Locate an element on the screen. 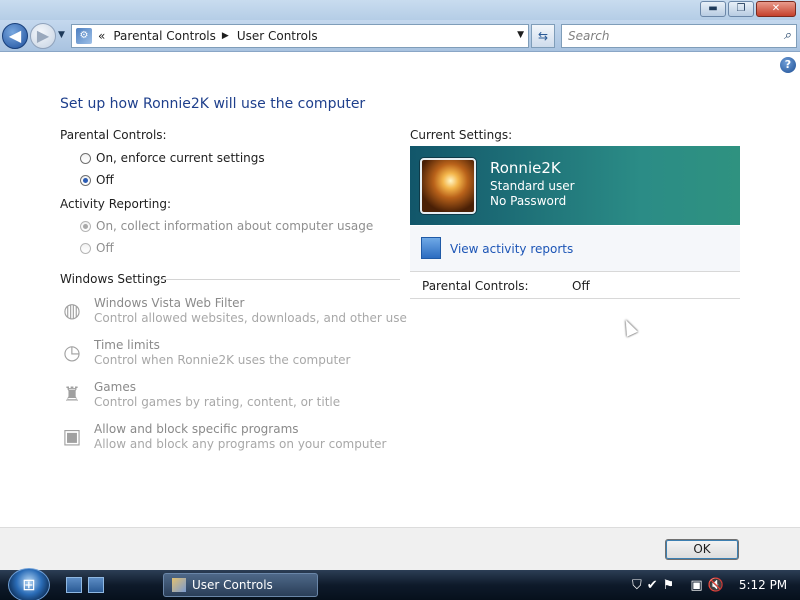 The image size is (800, 600). title-bar: ▬ ❐ ✕ is located at coordinates (400, 10).